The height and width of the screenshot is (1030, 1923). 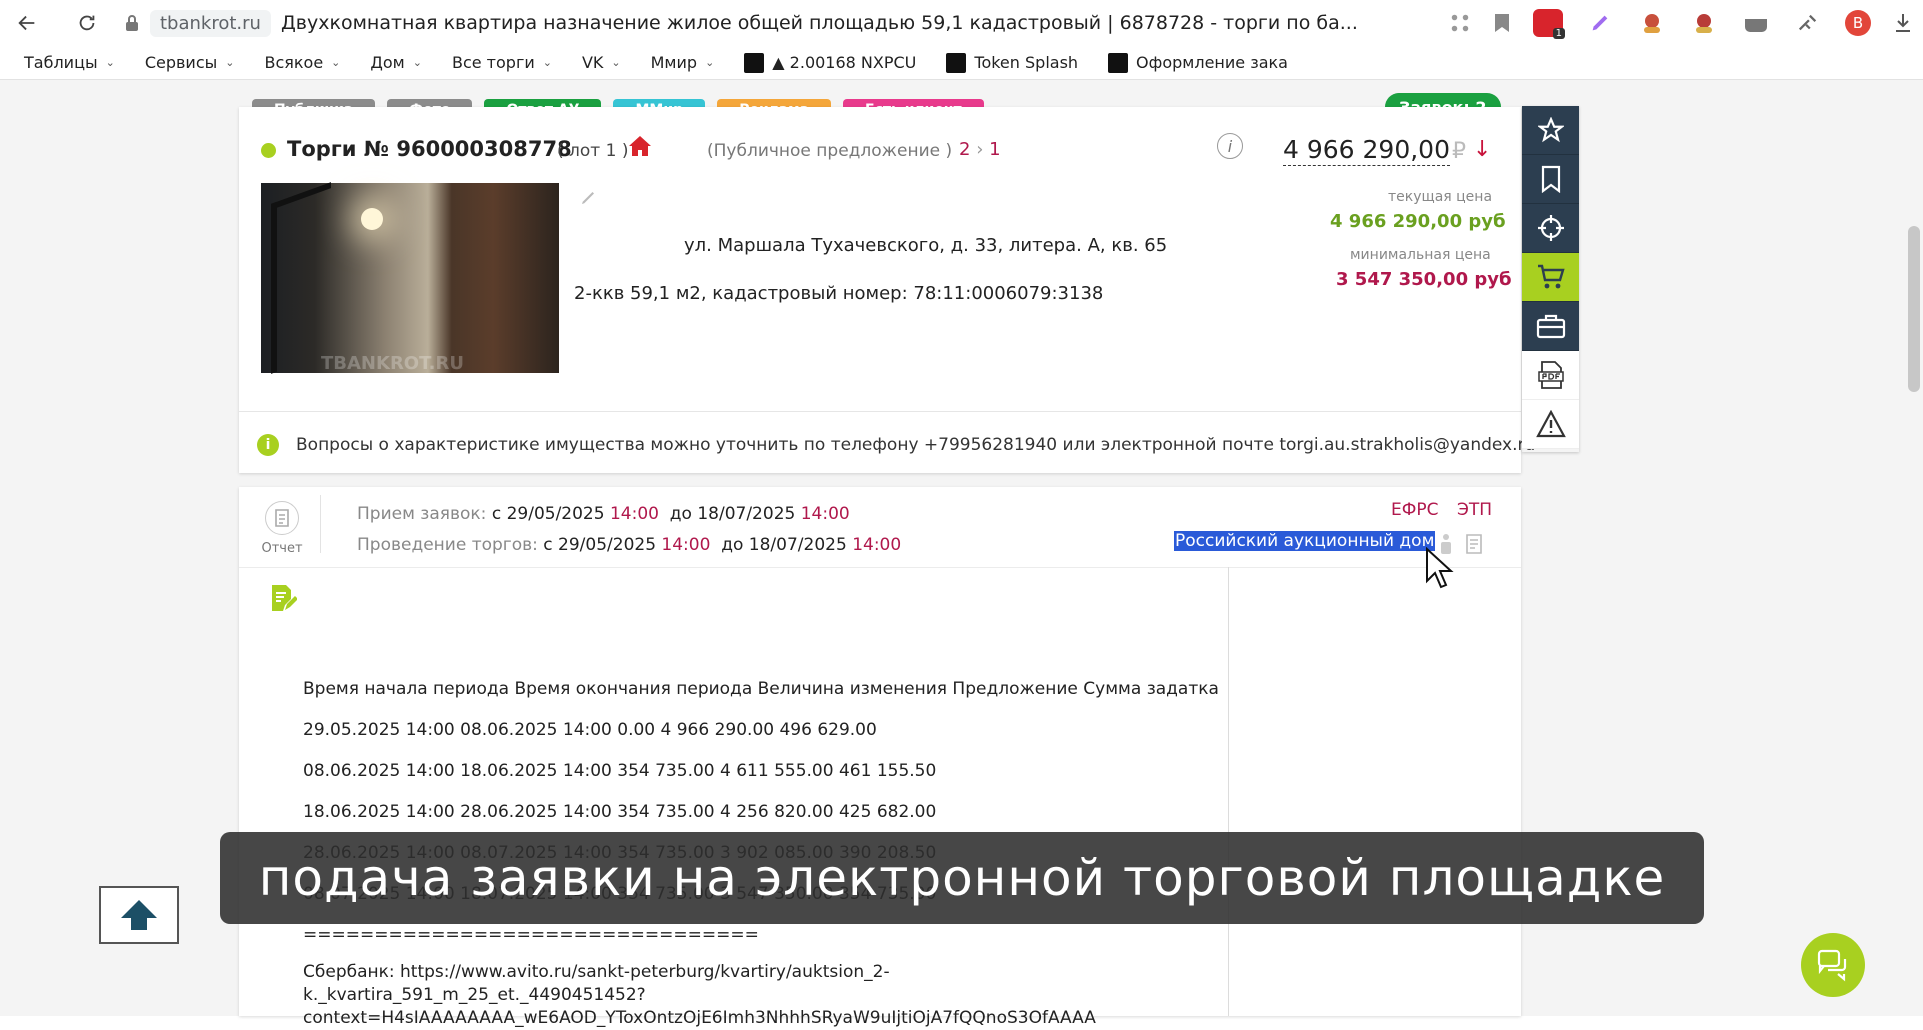 I want to click on bookmark-item: ▲ 2.00168 NXPCU, so click(x=830, y=62).